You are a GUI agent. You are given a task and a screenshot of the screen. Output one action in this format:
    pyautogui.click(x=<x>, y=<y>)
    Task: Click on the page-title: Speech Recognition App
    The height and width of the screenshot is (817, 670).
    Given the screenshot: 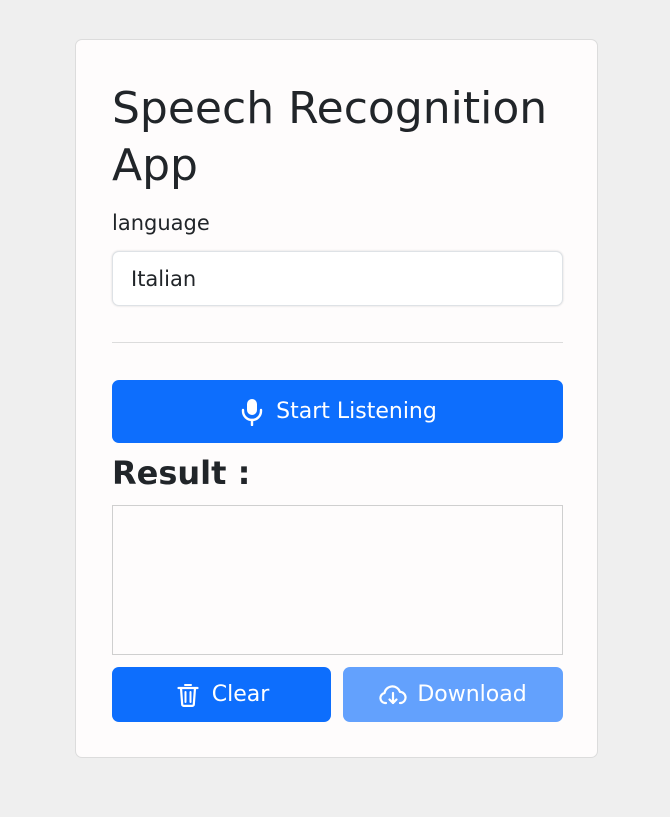 What is the action you would take?
    pyautogui.click(x=330, y=137)
    